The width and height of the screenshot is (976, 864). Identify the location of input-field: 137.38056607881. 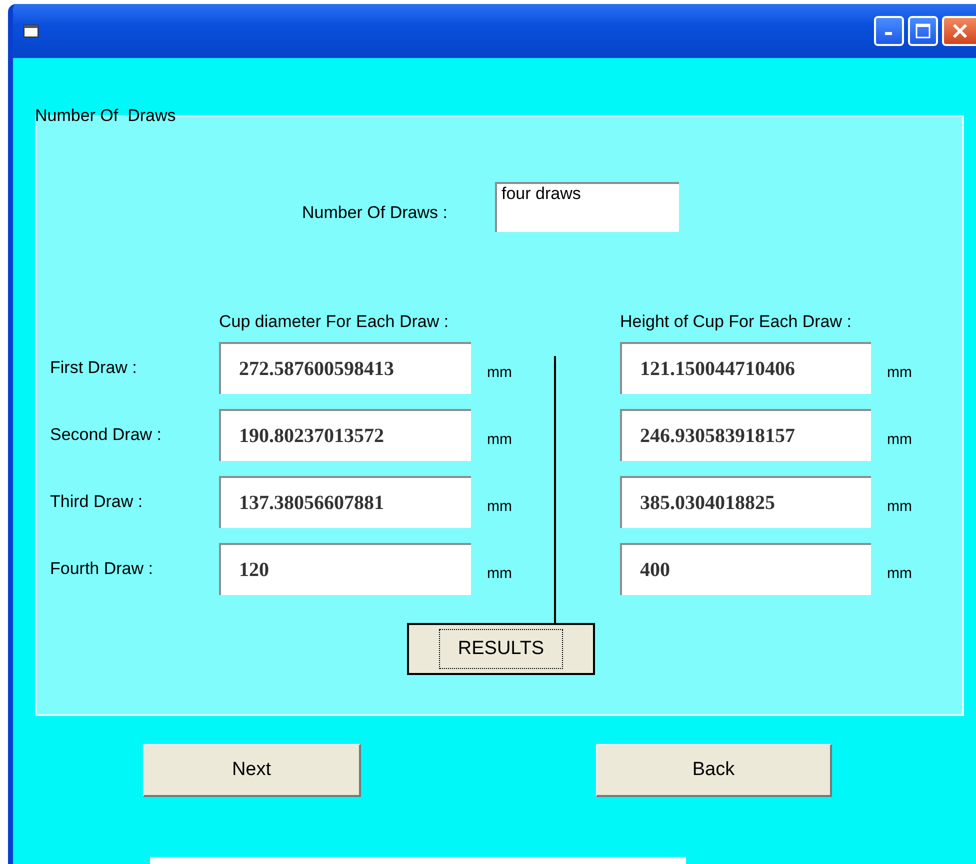
(345, 502).